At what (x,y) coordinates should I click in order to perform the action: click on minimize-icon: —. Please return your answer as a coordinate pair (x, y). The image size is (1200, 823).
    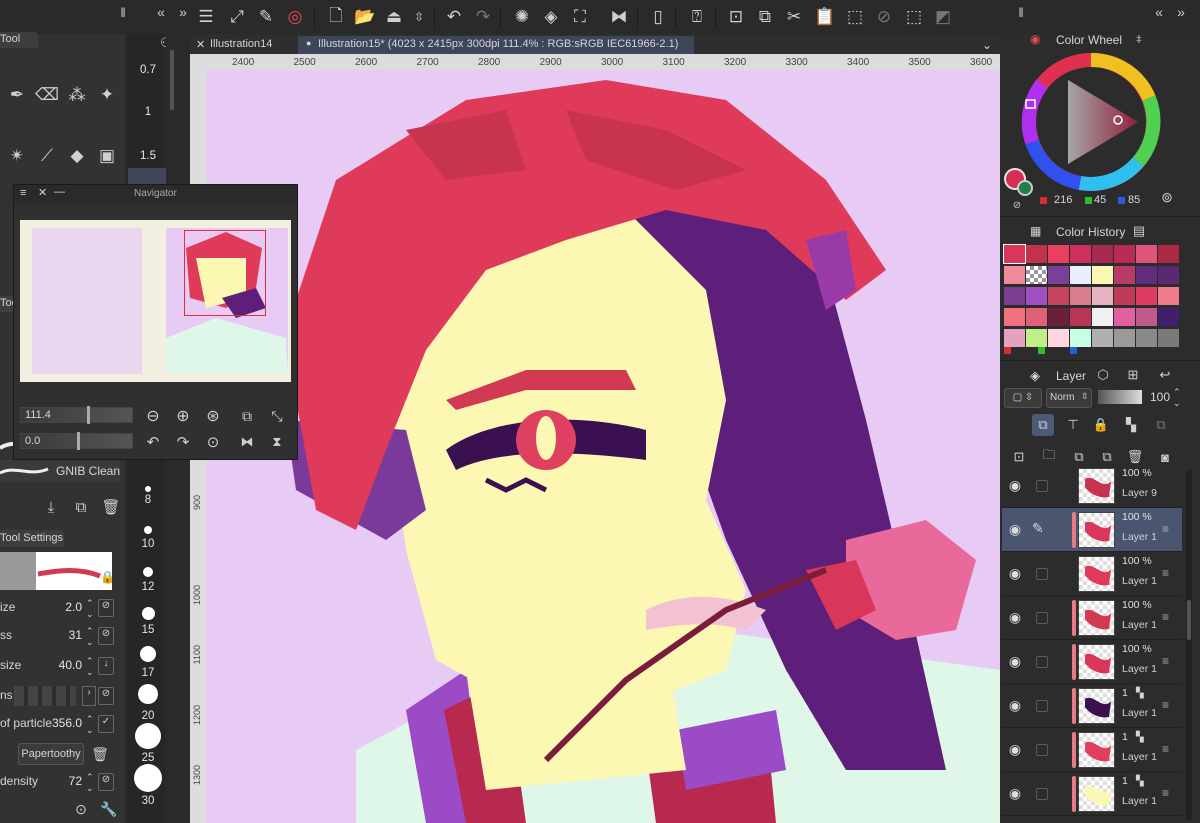
    Looking at the image, I should click on (59, 192).